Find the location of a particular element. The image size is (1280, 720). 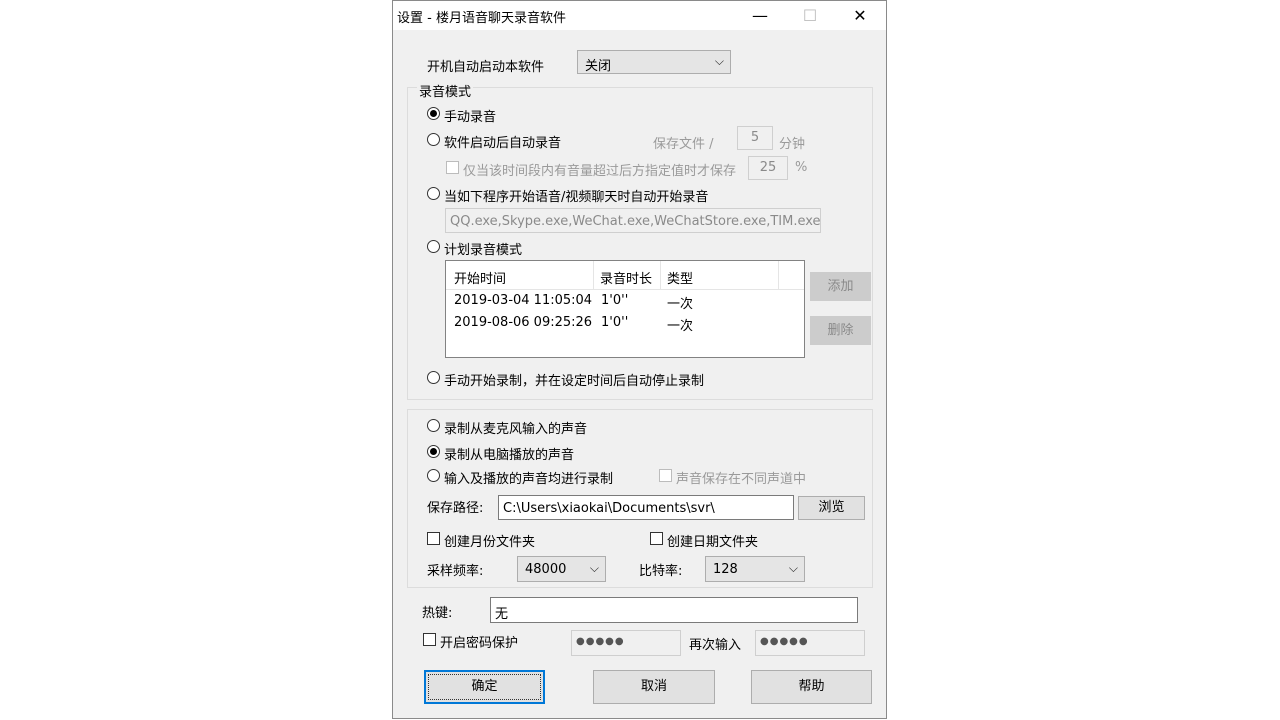

maximize-button: ☐ is located at coordinates (810, 15).